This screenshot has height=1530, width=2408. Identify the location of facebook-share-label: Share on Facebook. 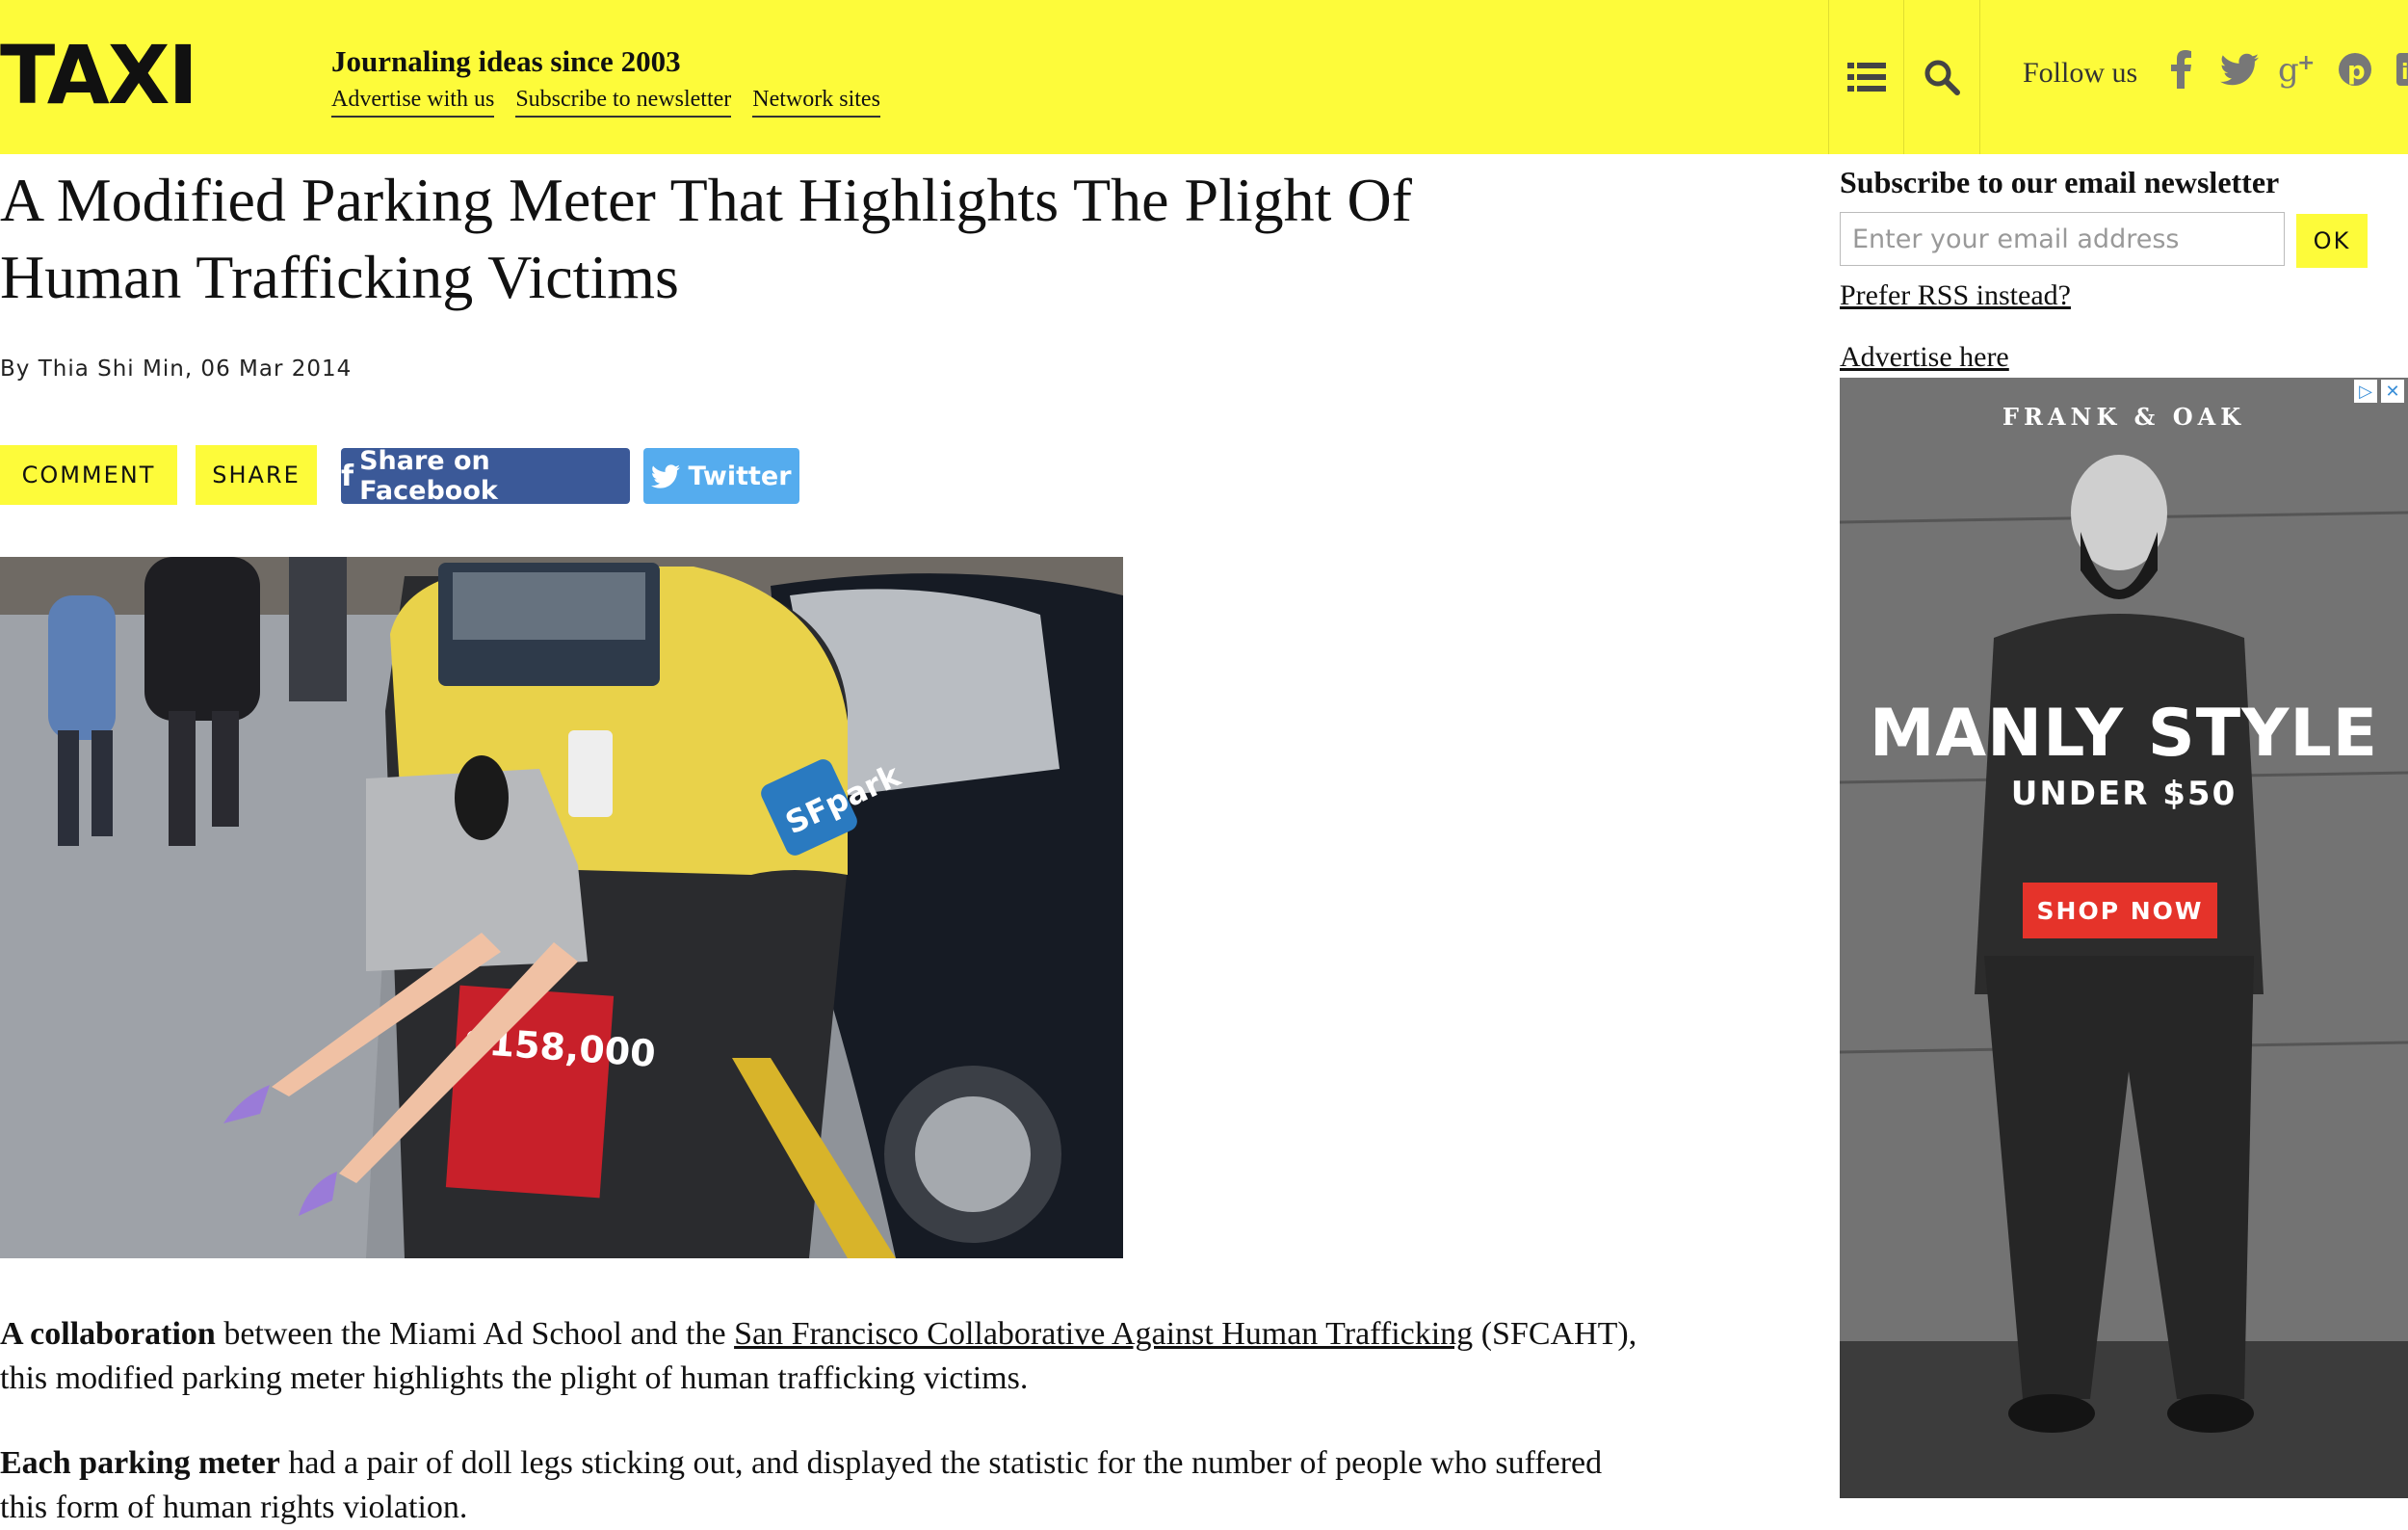
(428, 476).